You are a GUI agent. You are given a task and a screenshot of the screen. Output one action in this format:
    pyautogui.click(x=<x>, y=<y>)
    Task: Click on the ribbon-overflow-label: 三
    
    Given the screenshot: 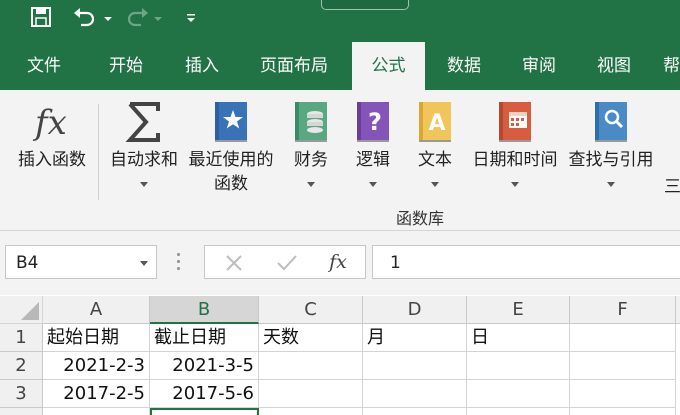 What is the action you would take?
    pyautogui.click(x=672, y=187)
    